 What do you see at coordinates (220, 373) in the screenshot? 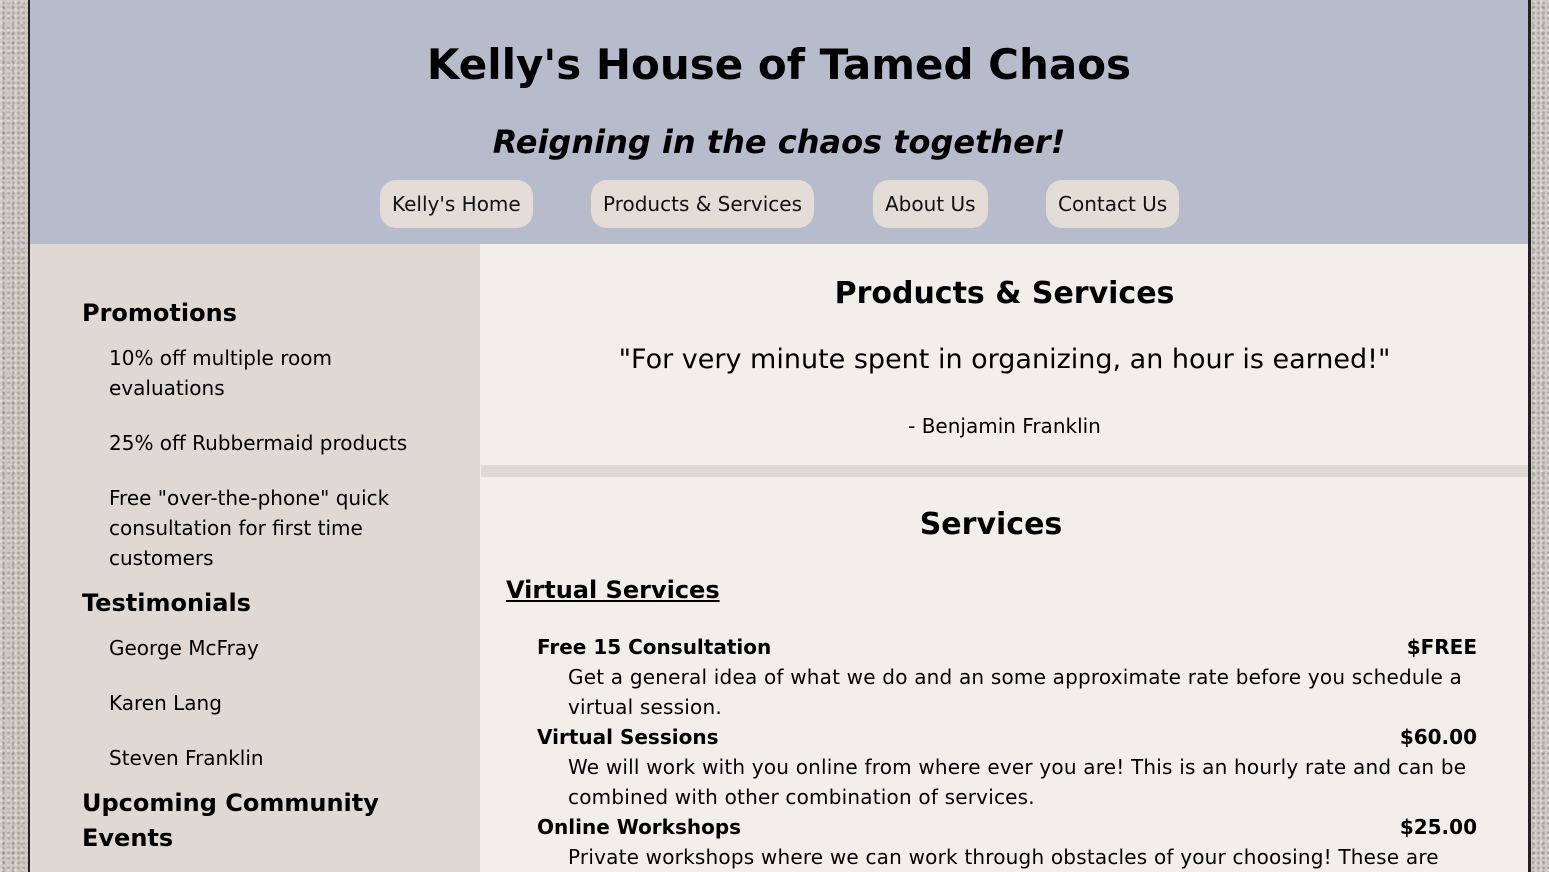
I see `promotion-item: 10% off multiple room evaluations` at bounding box center [220, 373].